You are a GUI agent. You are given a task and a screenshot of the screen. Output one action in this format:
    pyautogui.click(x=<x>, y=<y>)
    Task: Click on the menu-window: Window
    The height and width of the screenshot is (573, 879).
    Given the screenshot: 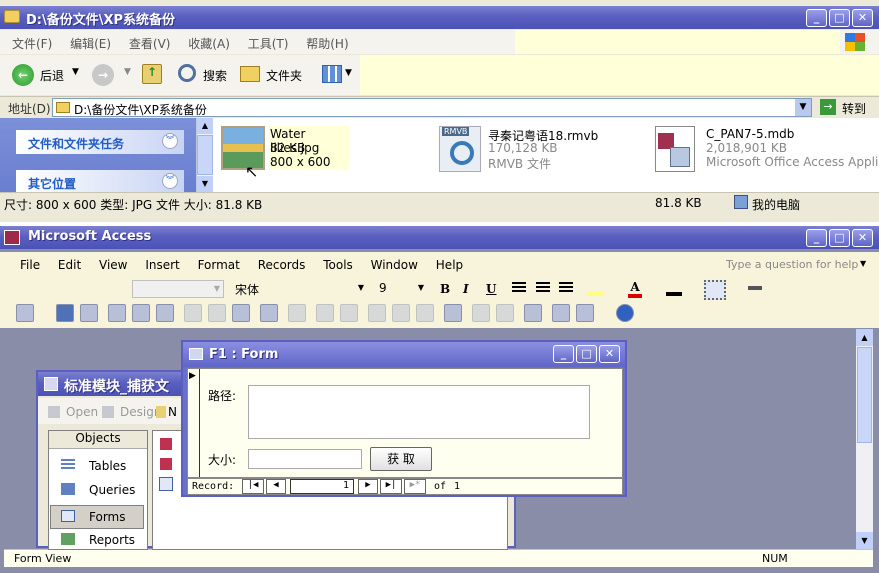 What is the action you would take?
    pyautogui.click(x=394, y=265)
    